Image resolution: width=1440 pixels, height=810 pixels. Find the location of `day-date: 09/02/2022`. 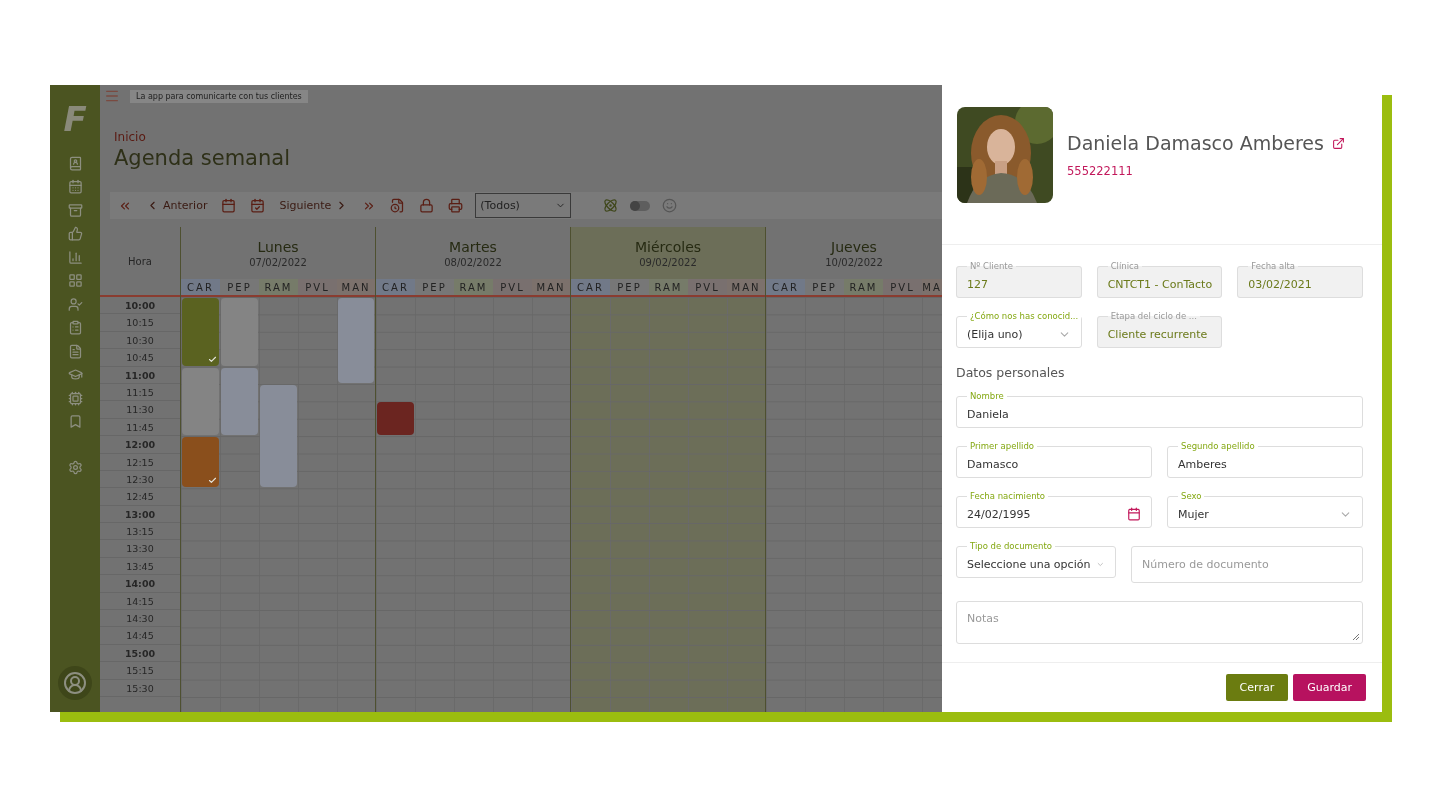

day-date: 09/02/2022 is located at coordinates (668, 262).